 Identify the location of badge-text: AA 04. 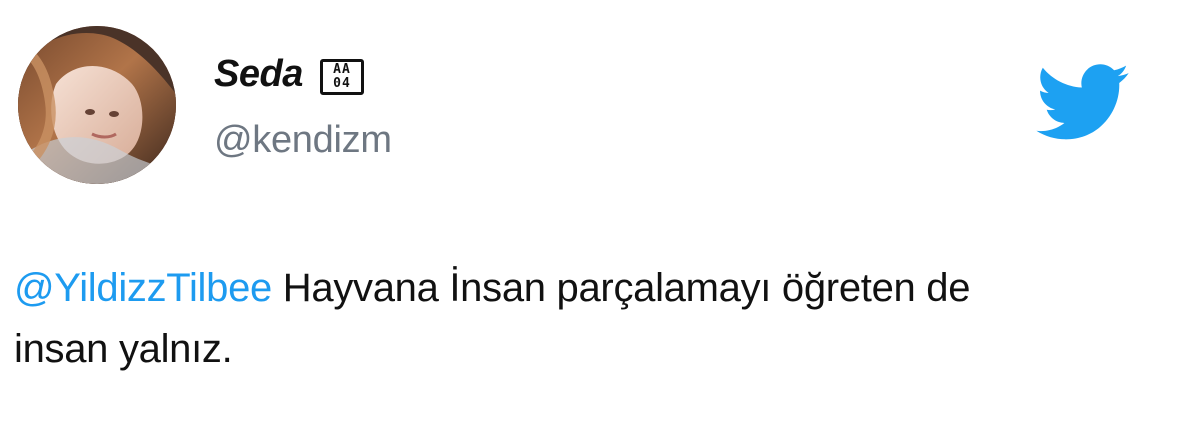
(342, 76).